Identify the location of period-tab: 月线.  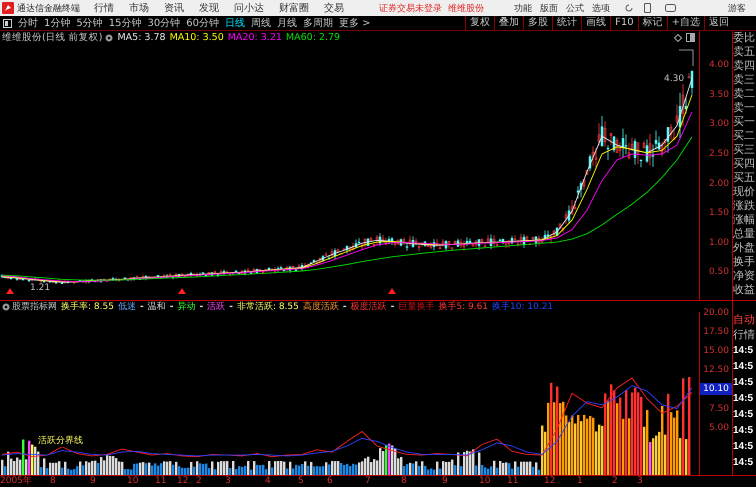
(286, 23).